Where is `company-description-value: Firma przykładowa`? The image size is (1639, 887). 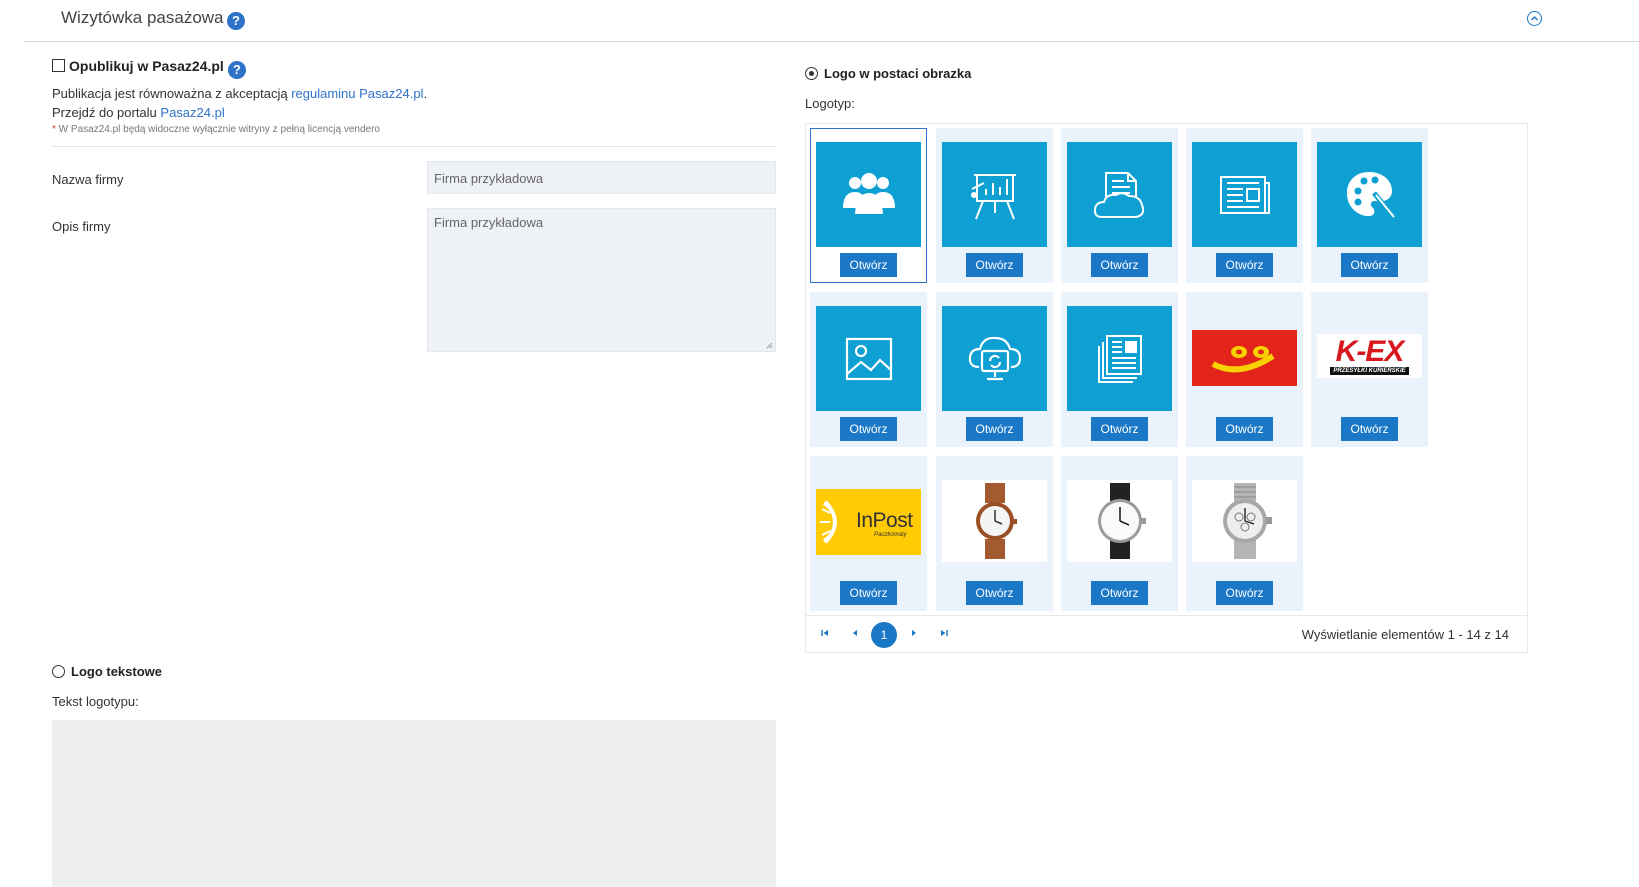
company-description-value: Firma przykładowa is located at coordinates (489, 222).